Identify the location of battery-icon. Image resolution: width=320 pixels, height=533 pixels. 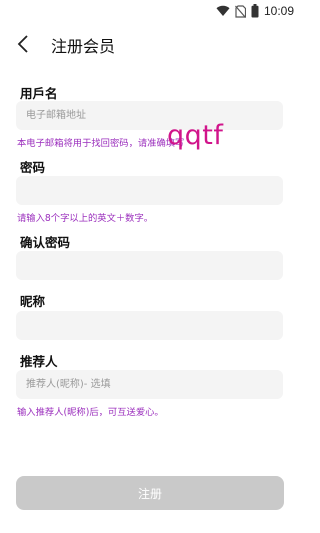
(255, 11).